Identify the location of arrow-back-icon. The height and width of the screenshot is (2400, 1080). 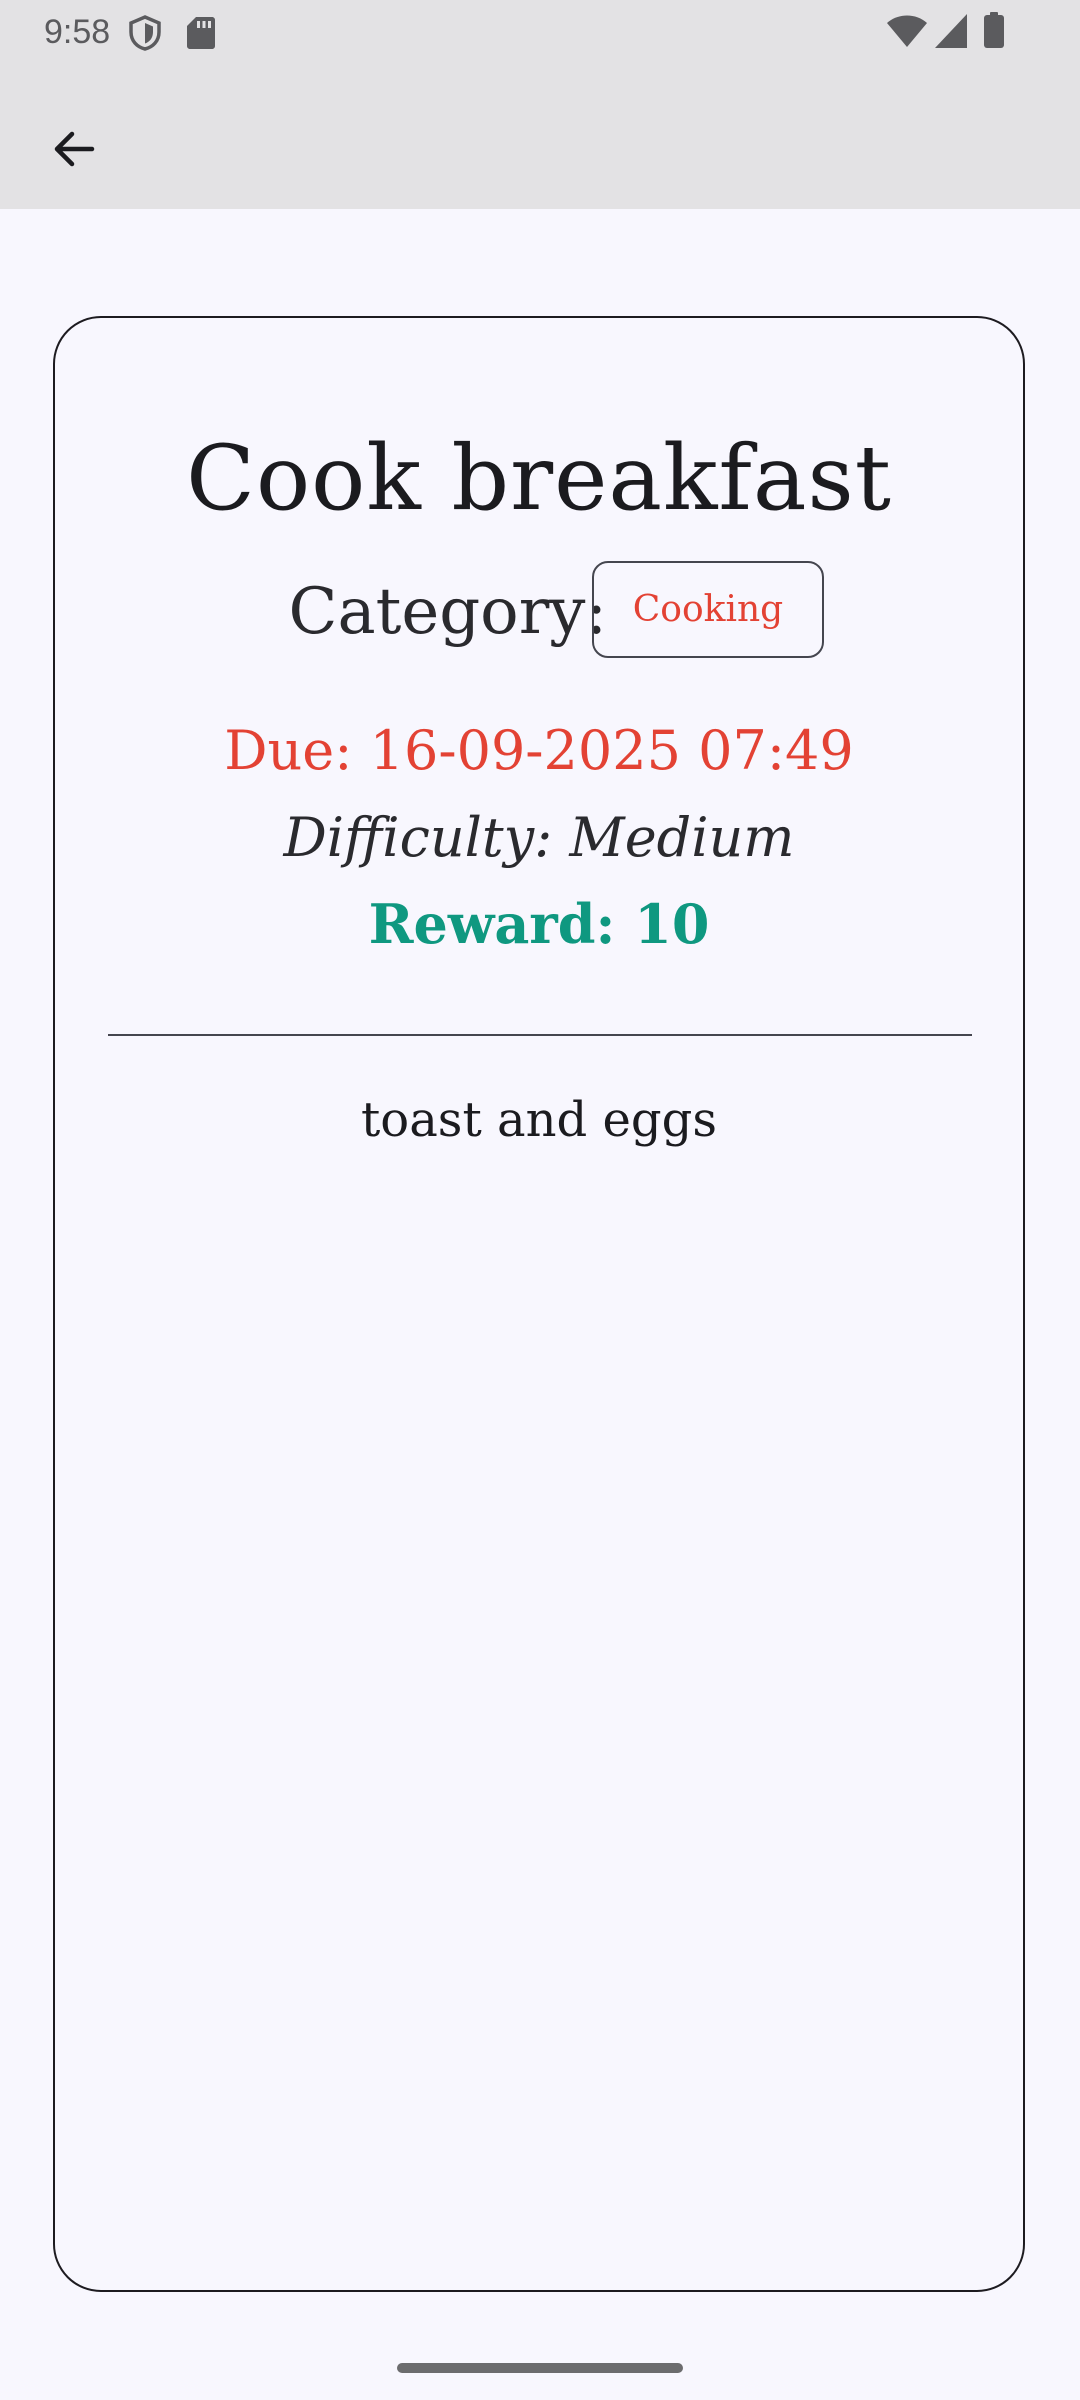
(74, 149).